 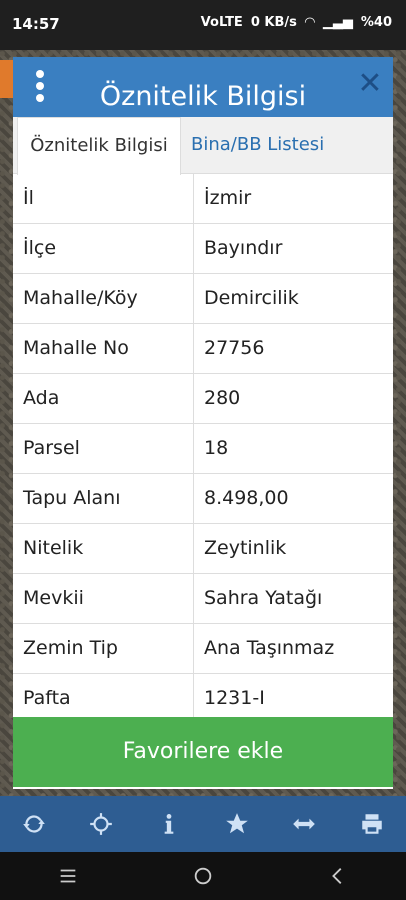 What do you see at coordinates (101, 824) in the screenshot?
I see `crosshair-icon` at bounding box center [101, 824].